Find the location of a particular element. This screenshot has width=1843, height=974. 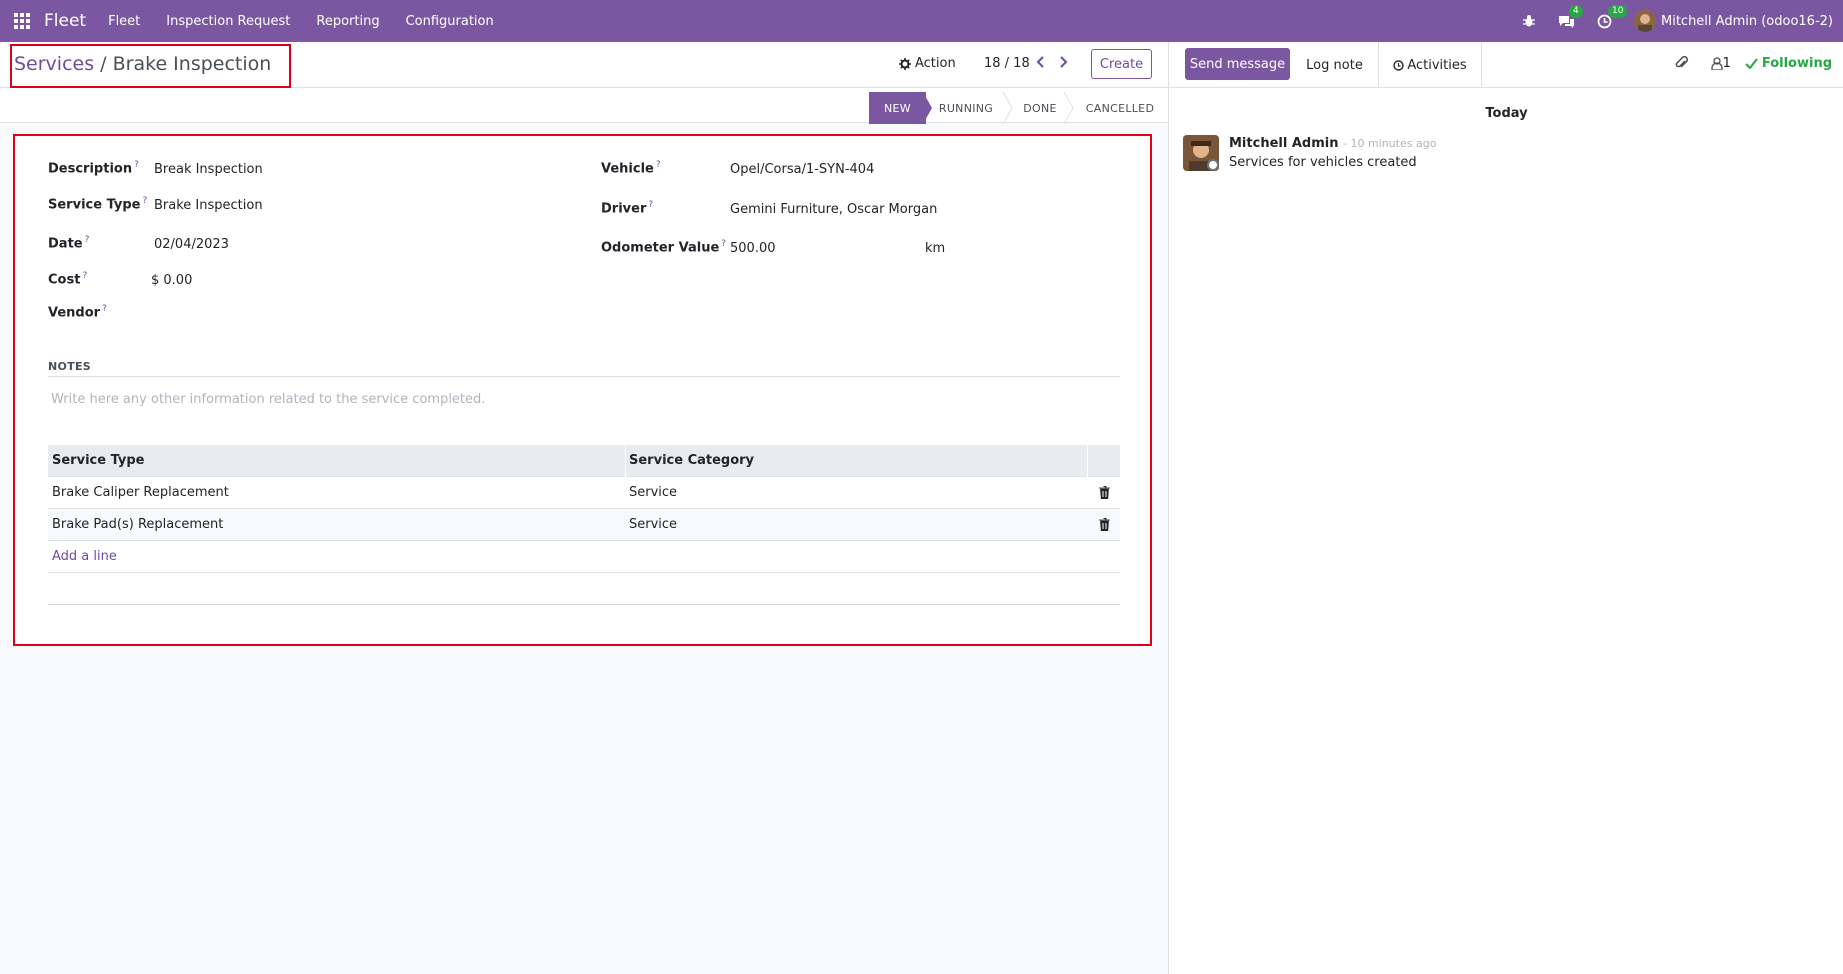

description-label: Description? is located at coordinates (93, 168).